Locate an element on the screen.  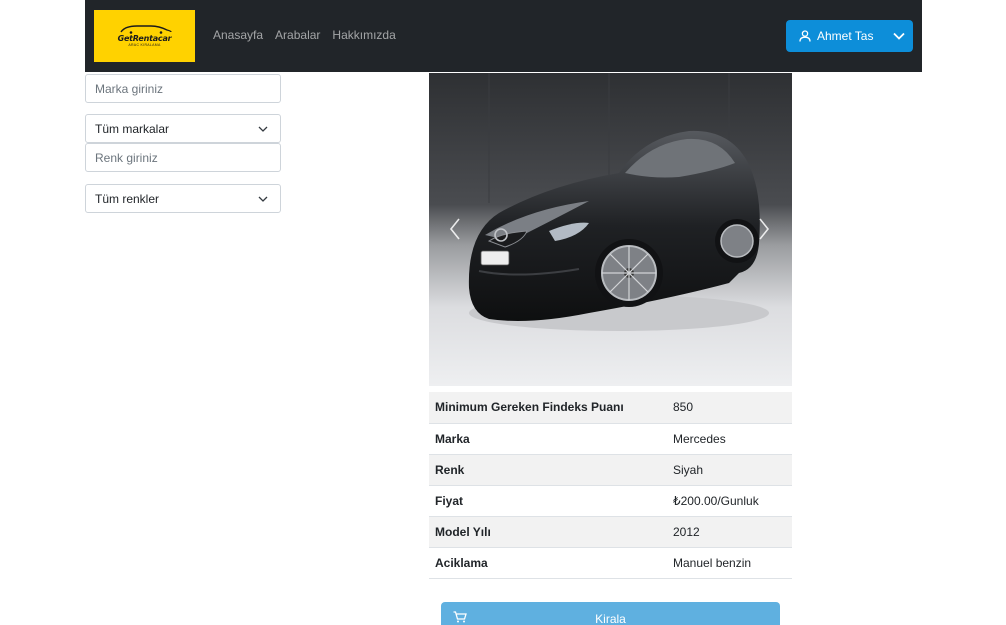
nav-link-home: Anasayfa is located at coordinates (238, 35).